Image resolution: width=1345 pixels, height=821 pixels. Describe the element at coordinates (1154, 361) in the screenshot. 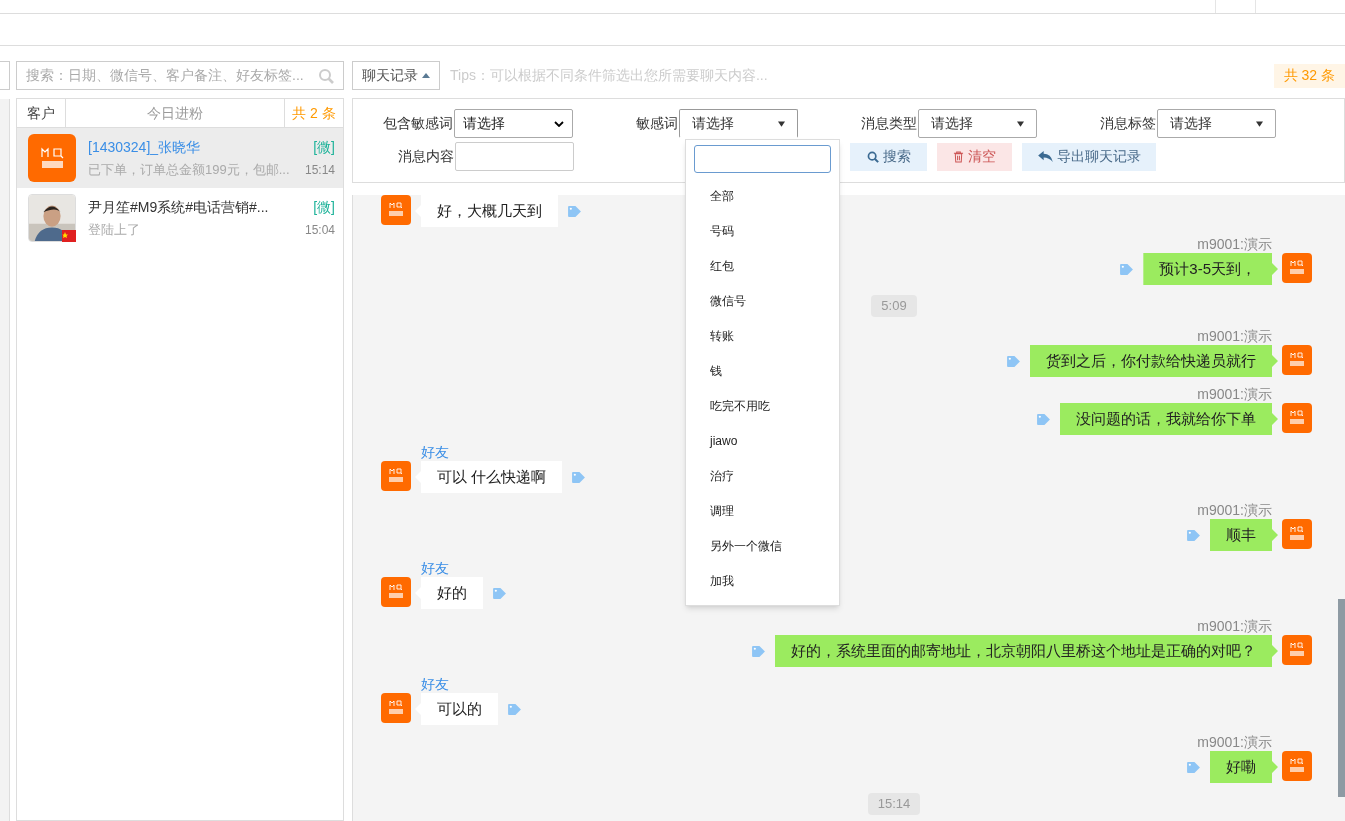

I see `message-bubble: 货到之后，你付款给快递员就行` at that location.